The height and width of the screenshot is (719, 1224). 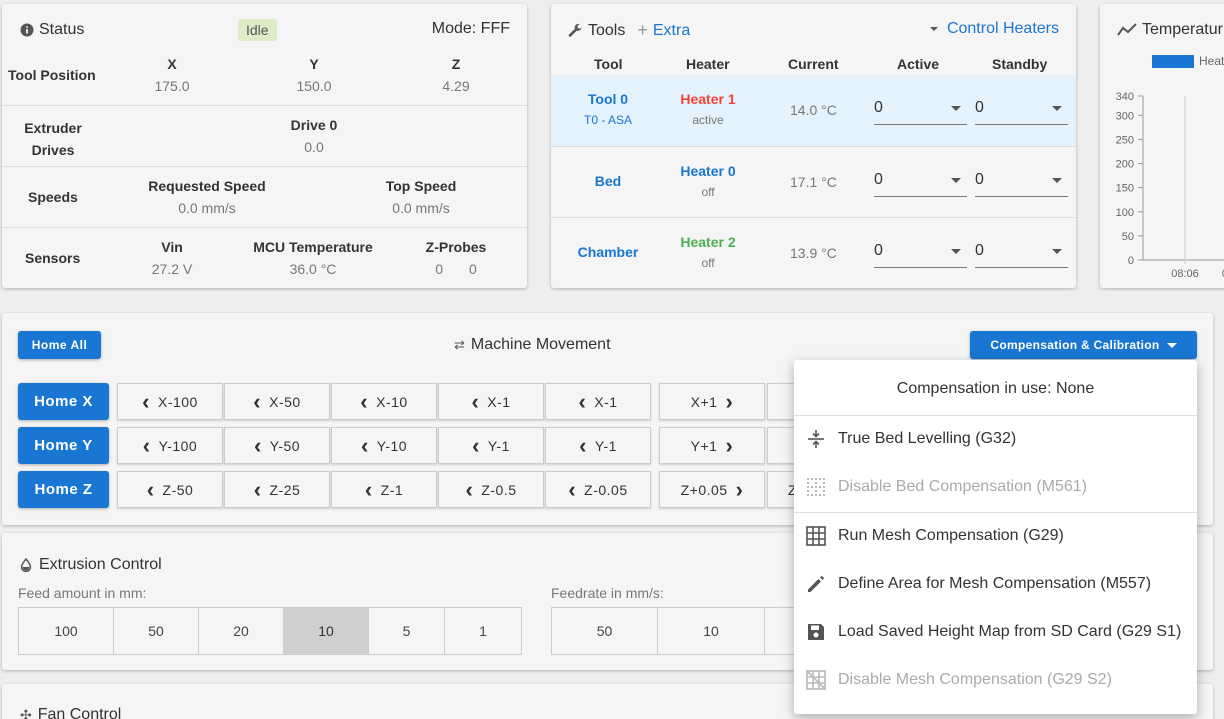 I want to click on top-speed: Top Speed 0.0 mm/s, so click(x=421, y=197).